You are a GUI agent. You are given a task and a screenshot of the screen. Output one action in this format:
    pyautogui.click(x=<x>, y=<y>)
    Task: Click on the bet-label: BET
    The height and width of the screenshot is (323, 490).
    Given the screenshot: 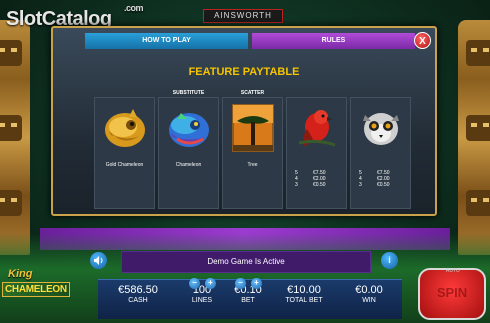 What is the action you would take?
    pyautogui.click(x=248, y=300)
    